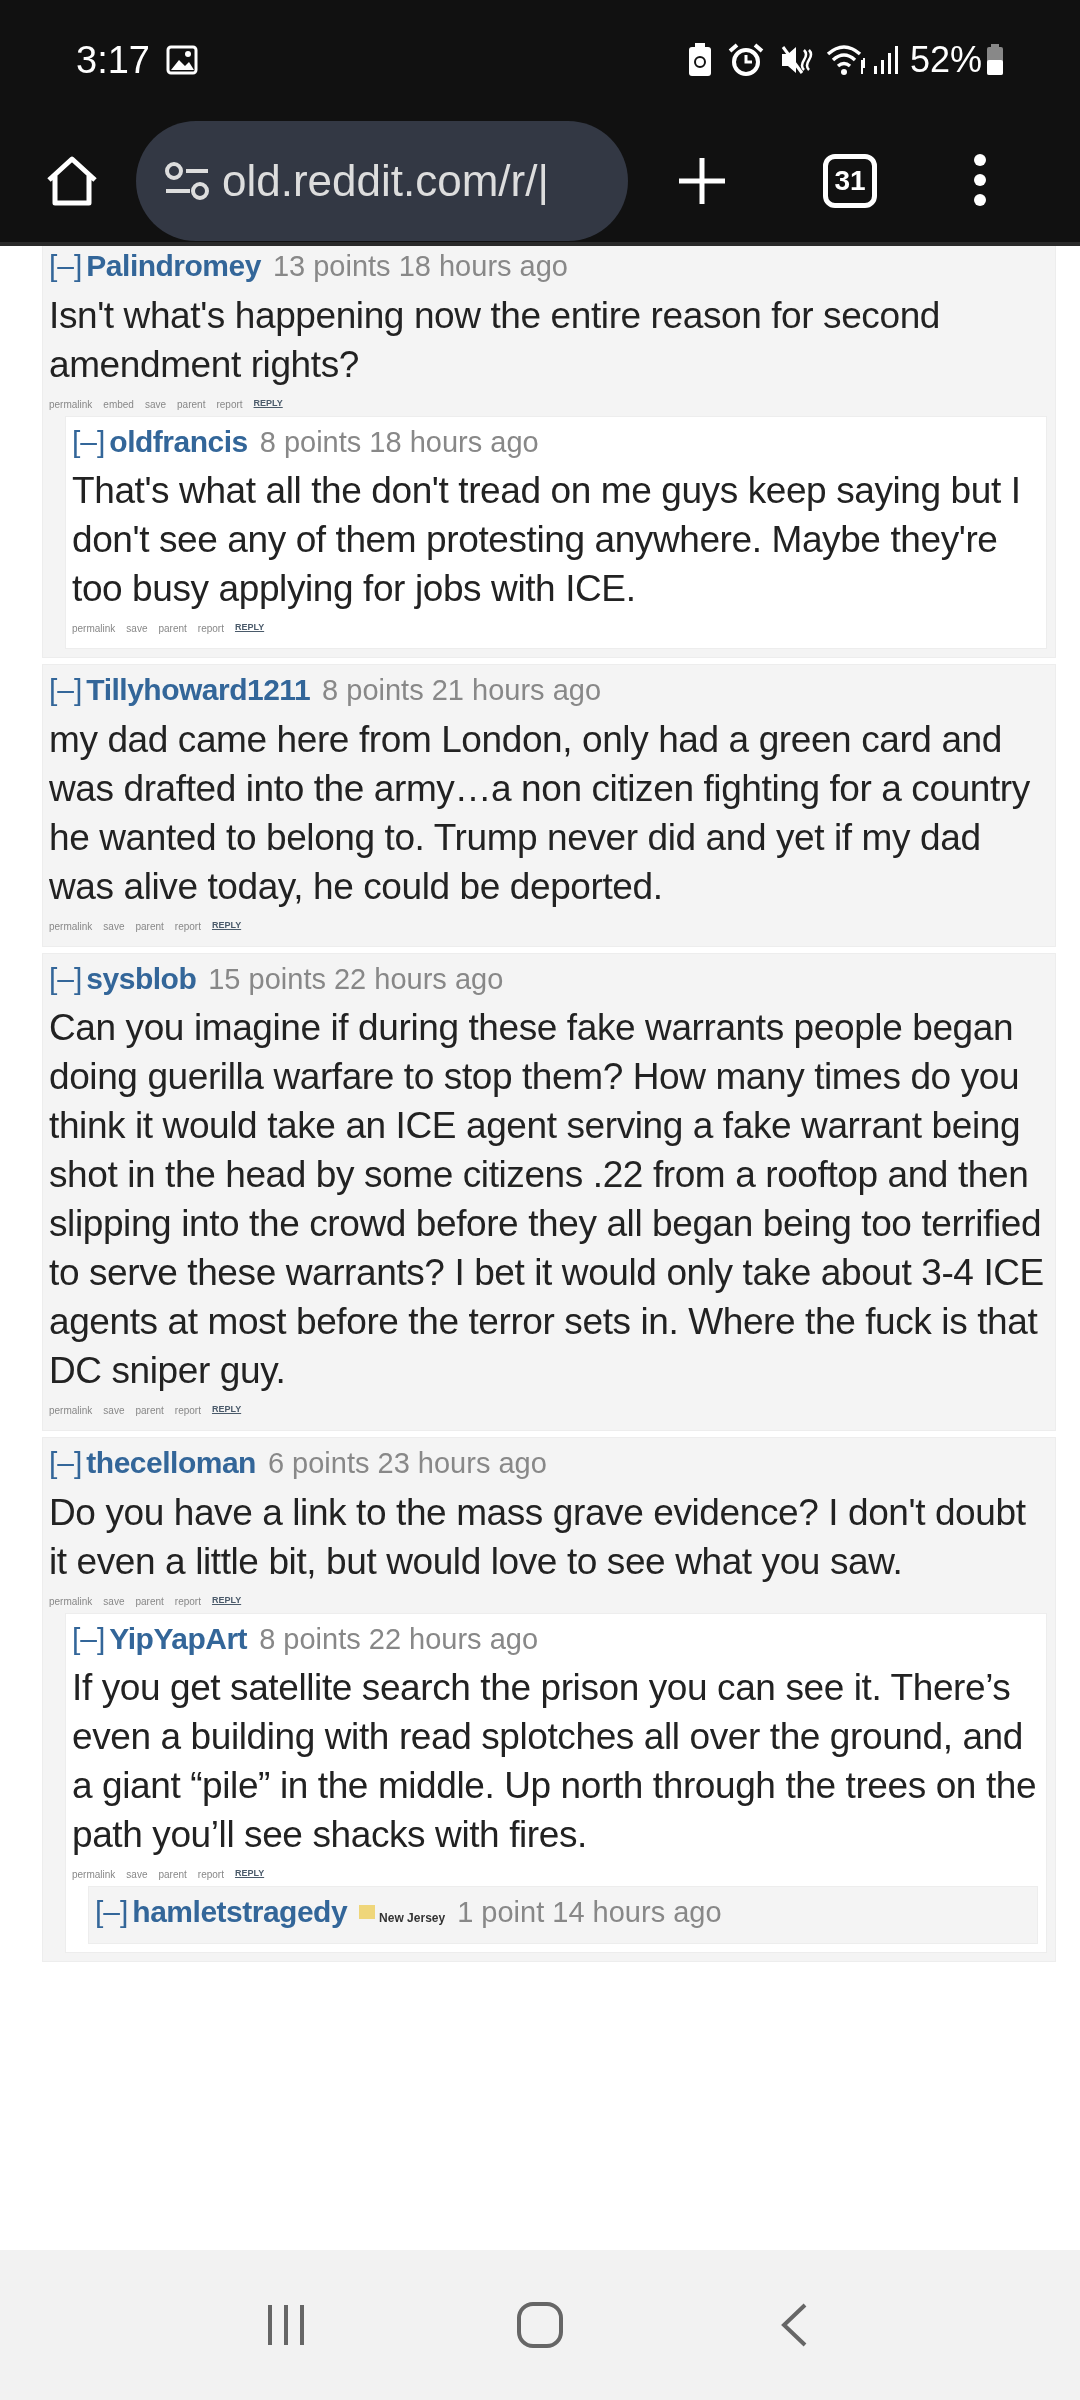 The image size is (1080, 2400). What do you see at coordinates (118, 404) in the screenshot?
I see `action-link: embed` at bounding box center [118, 404].